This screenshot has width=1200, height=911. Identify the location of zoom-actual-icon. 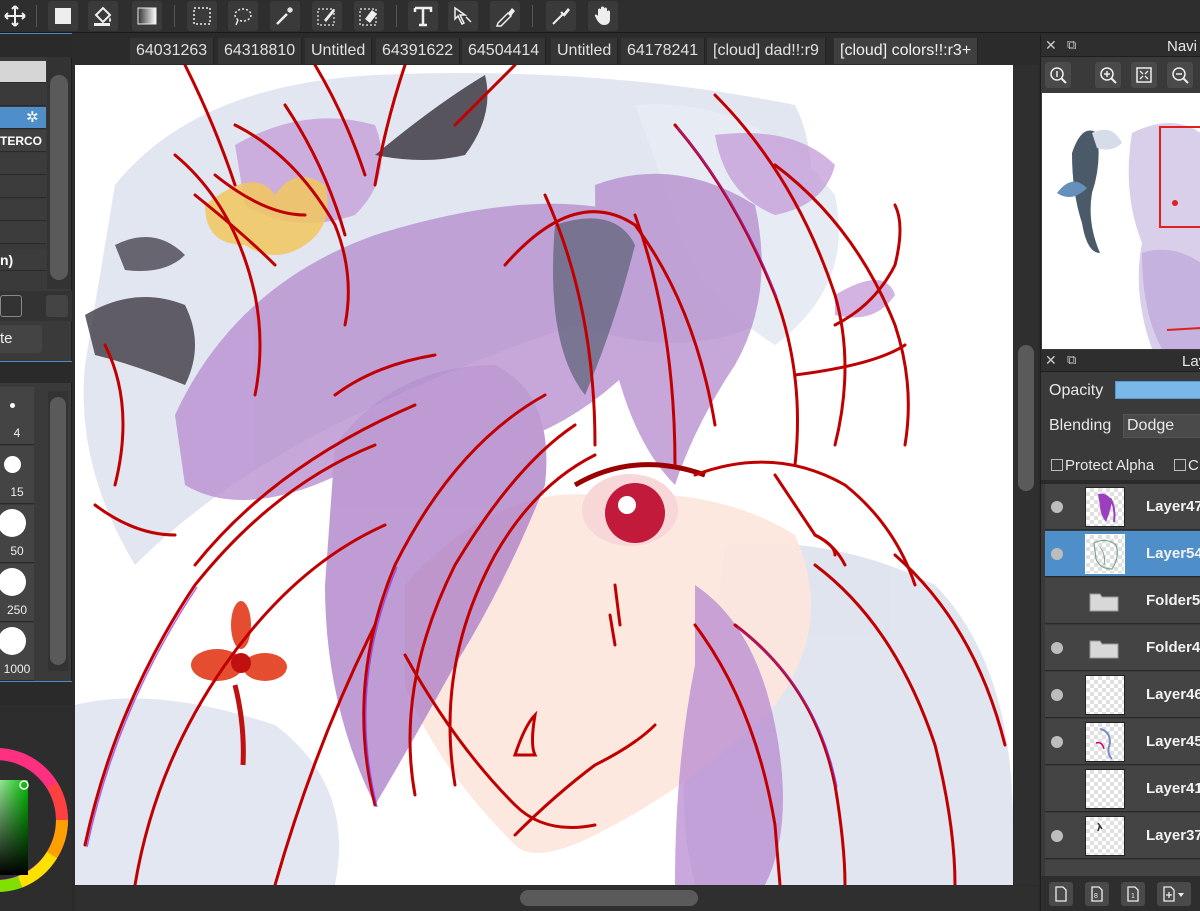
(1058, 75).